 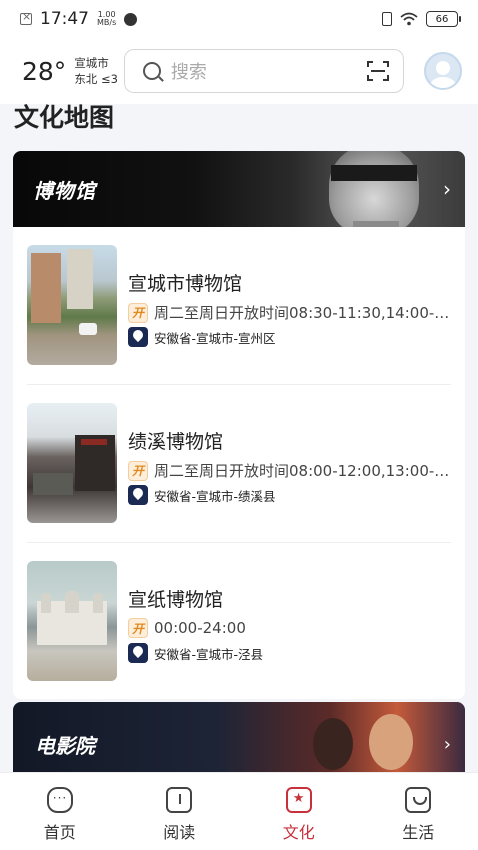 What do you see at coordinates (374, 189) in the screenshot?
I see `statue-image` at bounding box center [374, 189].